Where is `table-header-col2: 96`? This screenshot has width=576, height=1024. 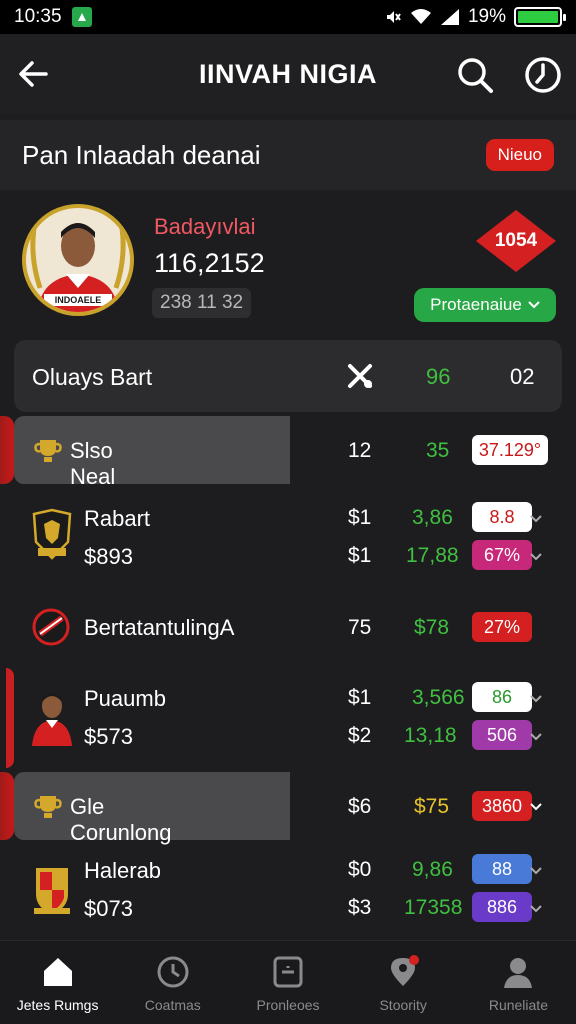 table-header-col2: 96 is located at coordinates (438, 377).